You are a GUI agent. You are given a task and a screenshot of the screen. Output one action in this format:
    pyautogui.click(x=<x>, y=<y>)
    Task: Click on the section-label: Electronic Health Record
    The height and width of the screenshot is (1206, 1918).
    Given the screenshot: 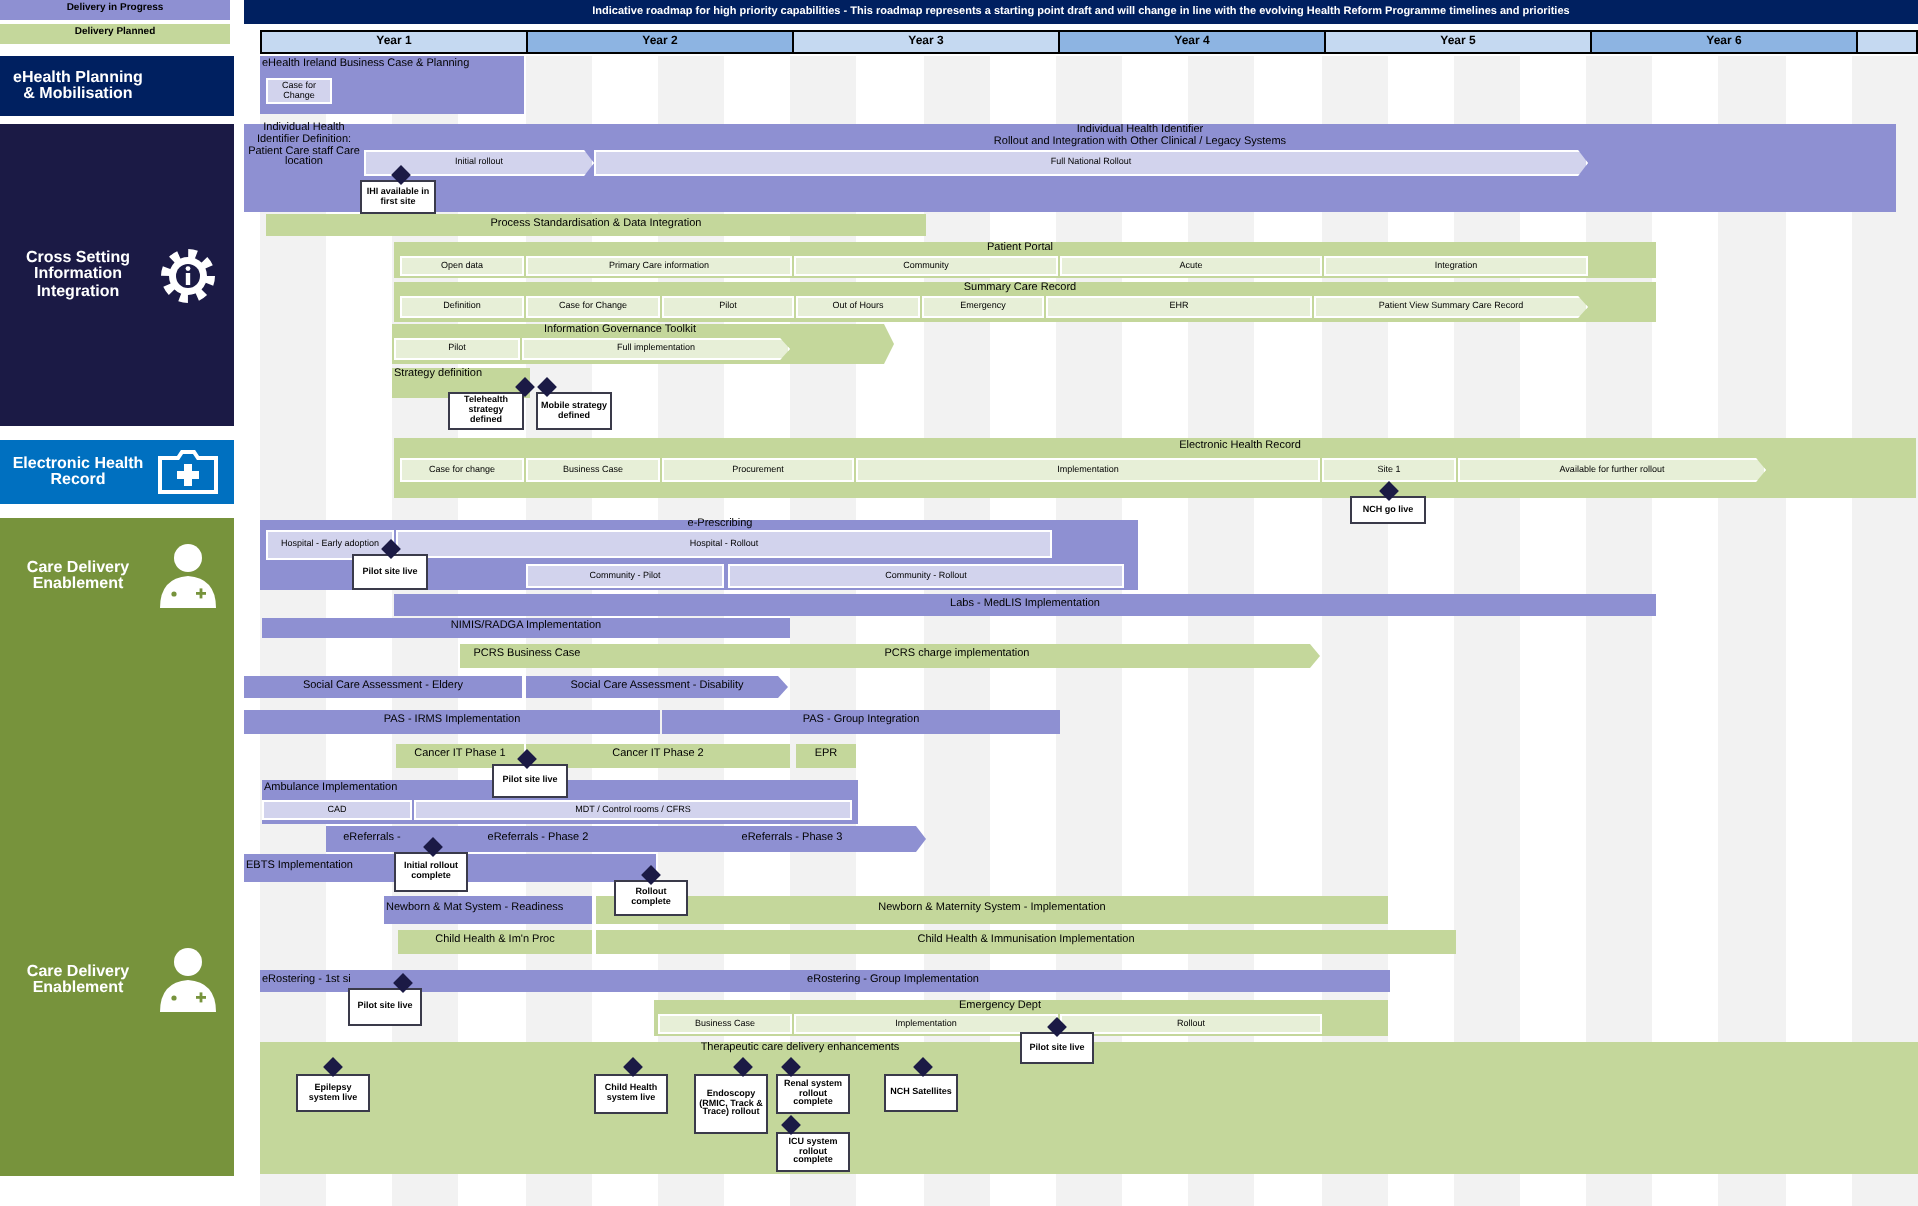 What is the action you would take?
    pyautogui.click(x=78, y=472)
    